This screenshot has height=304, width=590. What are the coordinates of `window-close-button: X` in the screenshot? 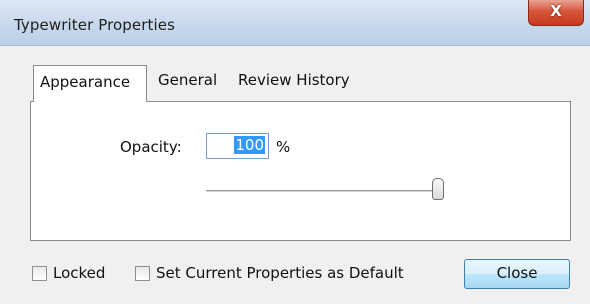 It's located at (556, 13).